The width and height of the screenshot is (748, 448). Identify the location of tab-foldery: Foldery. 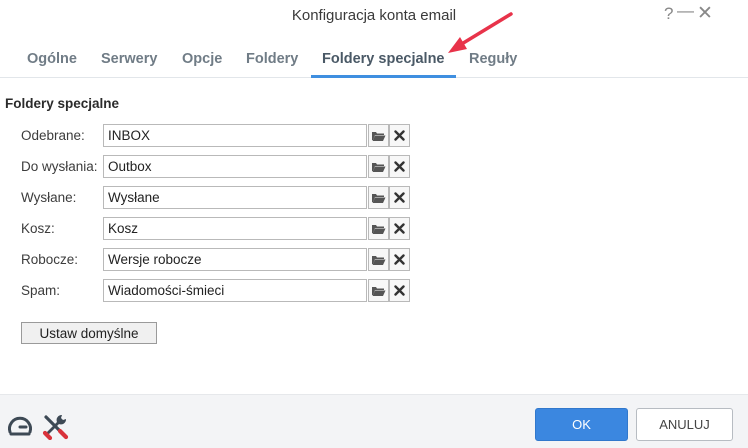
(272, 59).